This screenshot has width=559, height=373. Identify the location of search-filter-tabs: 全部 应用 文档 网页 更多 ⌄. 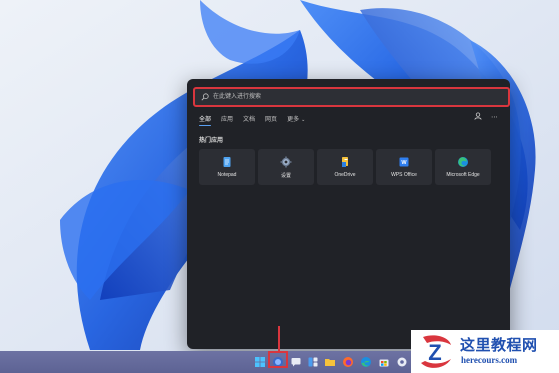
(252, 120).